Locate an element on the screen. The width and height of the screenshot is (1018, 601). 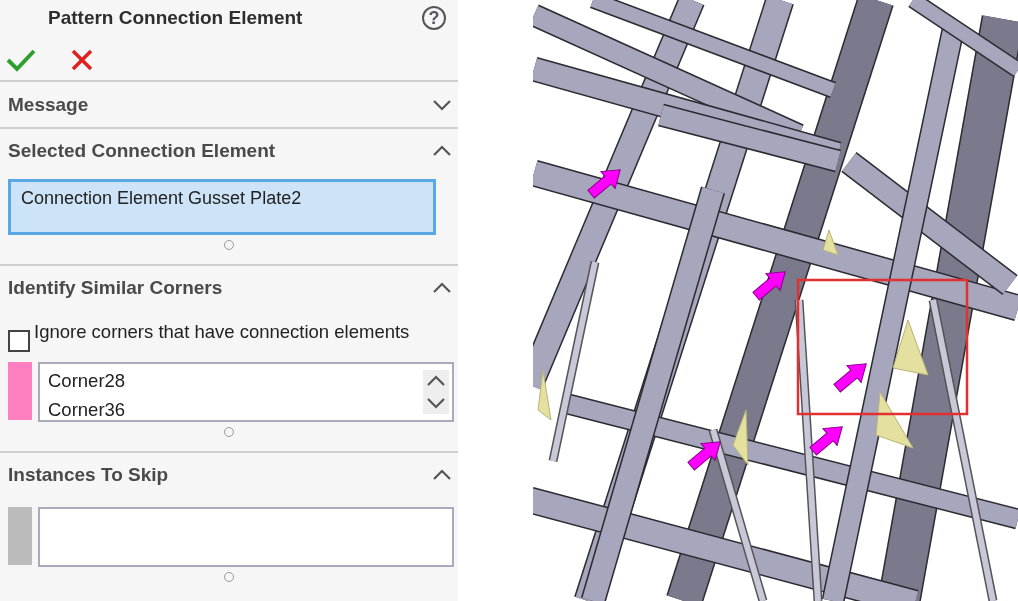
list-item: Corner36 is located at coordinates (87, 409).